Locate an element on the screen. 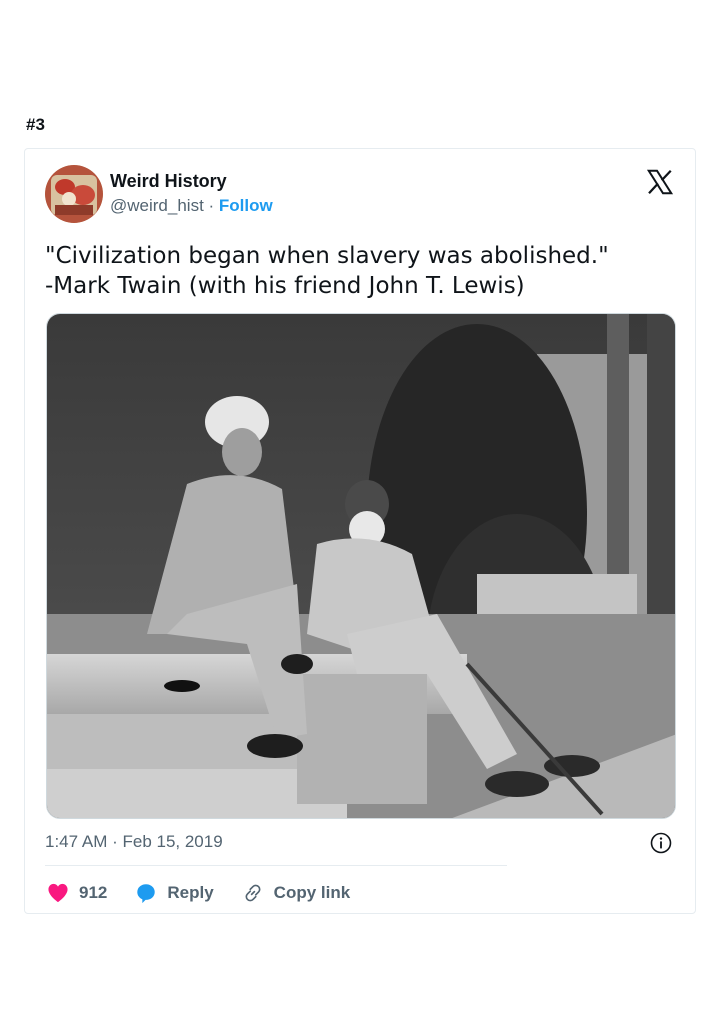  copy-link-label: Copy link is located at coordinates (312, 892).